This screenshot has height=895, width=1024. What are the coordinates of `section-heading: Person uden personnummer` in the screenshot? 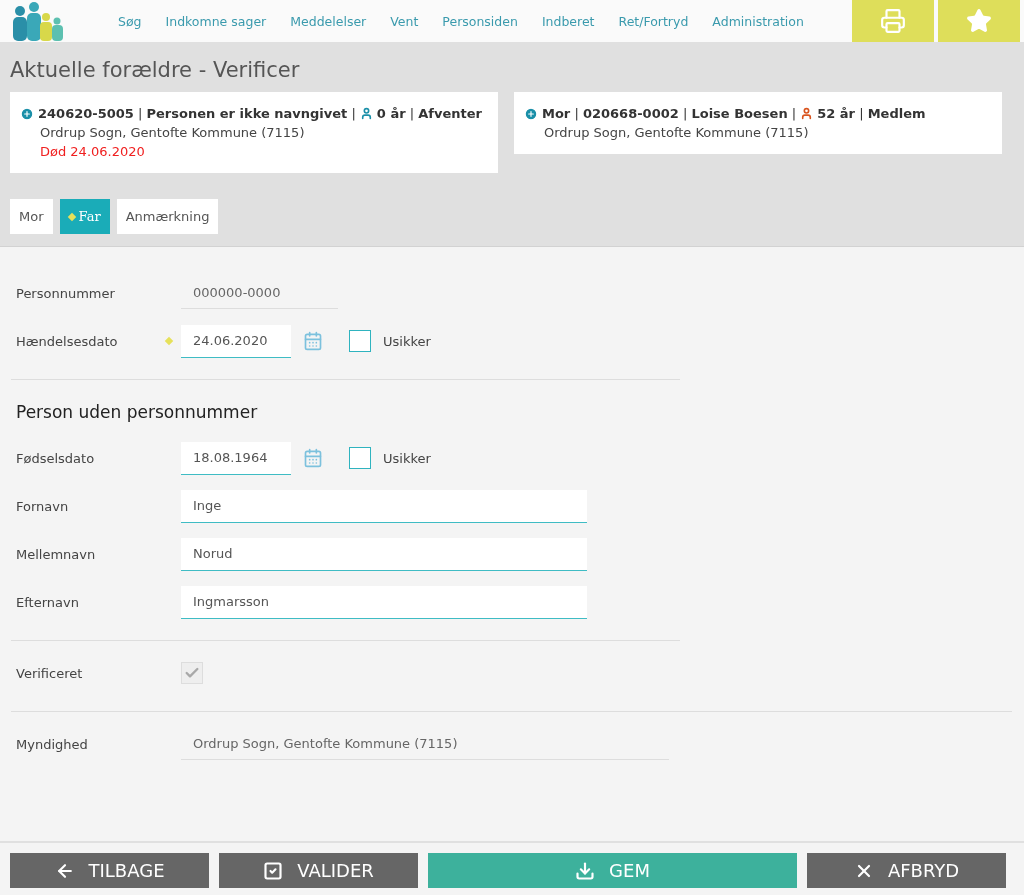 It's located at (137, 412).